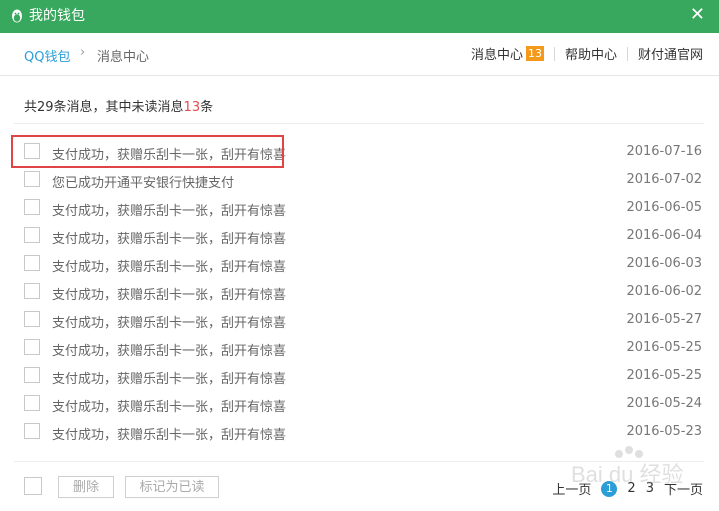 This screenshot has height=511, width=719. What do you see at coordinates (359, 432) in the screenshot?
I see `message-row: 支付成功，获赠乐刮卡一张，刮开有惊喜 2016-05-23` at bounding box center [359, 432].